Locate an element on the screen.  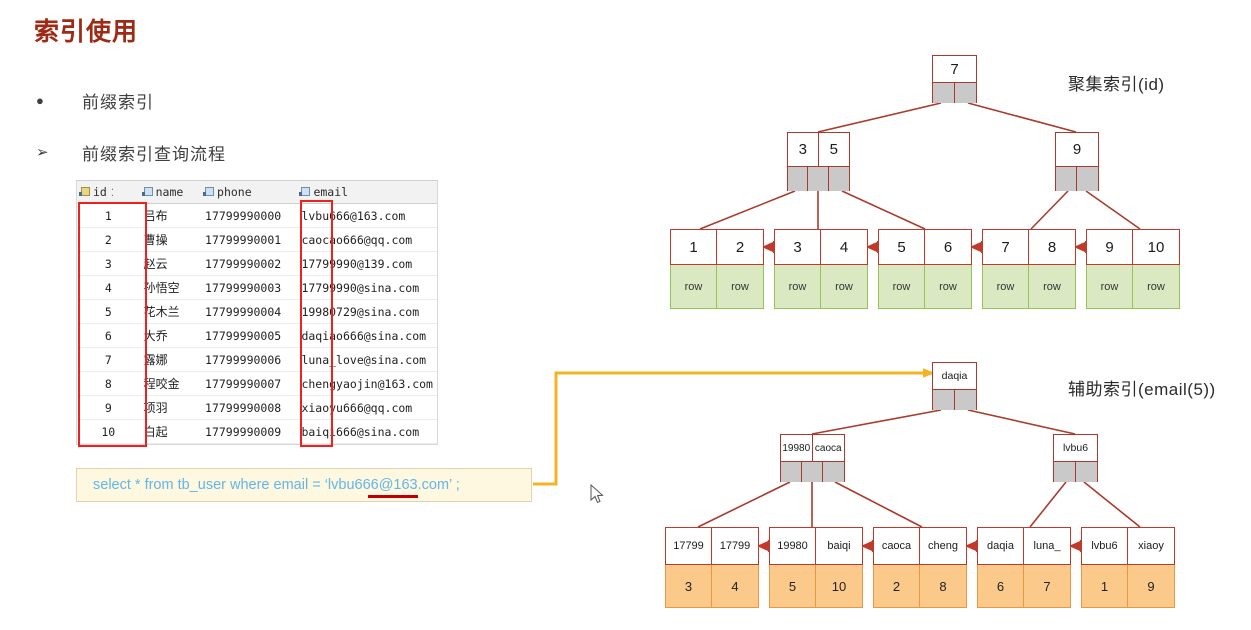
row-id-cell: 1 is located at coordinates (1105, 586).